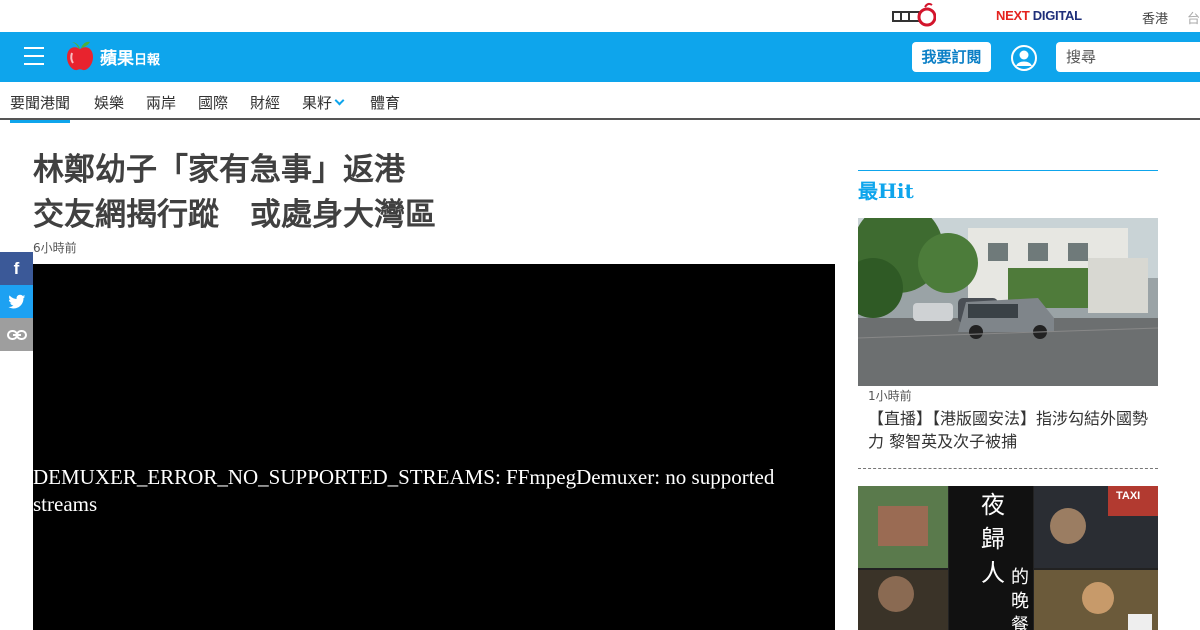  I want to click on apple-daily-group-logo-icon, so click(914, 16).